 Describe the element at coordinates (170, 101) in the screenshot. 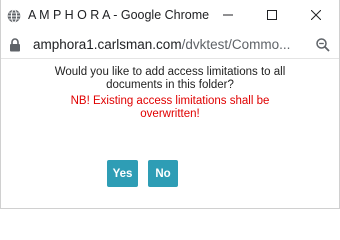

I see `warning-line: NB! Existing access limitations shall be` at that location.